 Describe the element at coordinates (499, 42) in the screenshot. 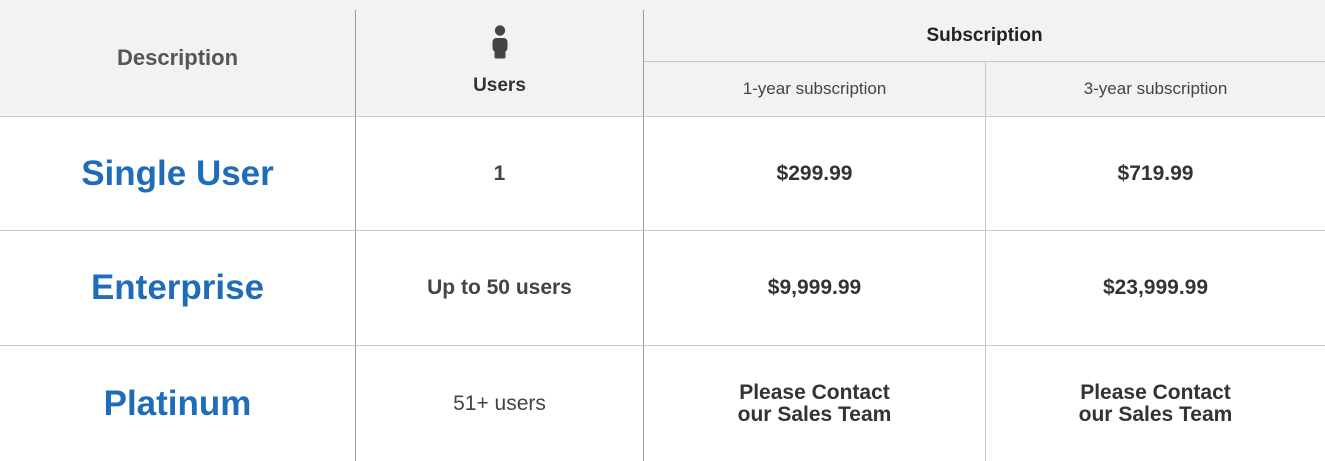

I see `user-icon` at that location.